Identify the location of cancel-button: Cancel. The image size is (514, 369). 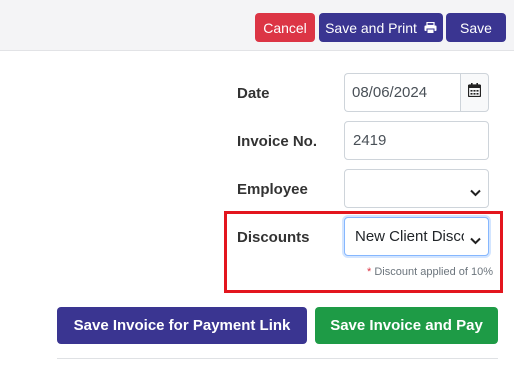
(285, 27).